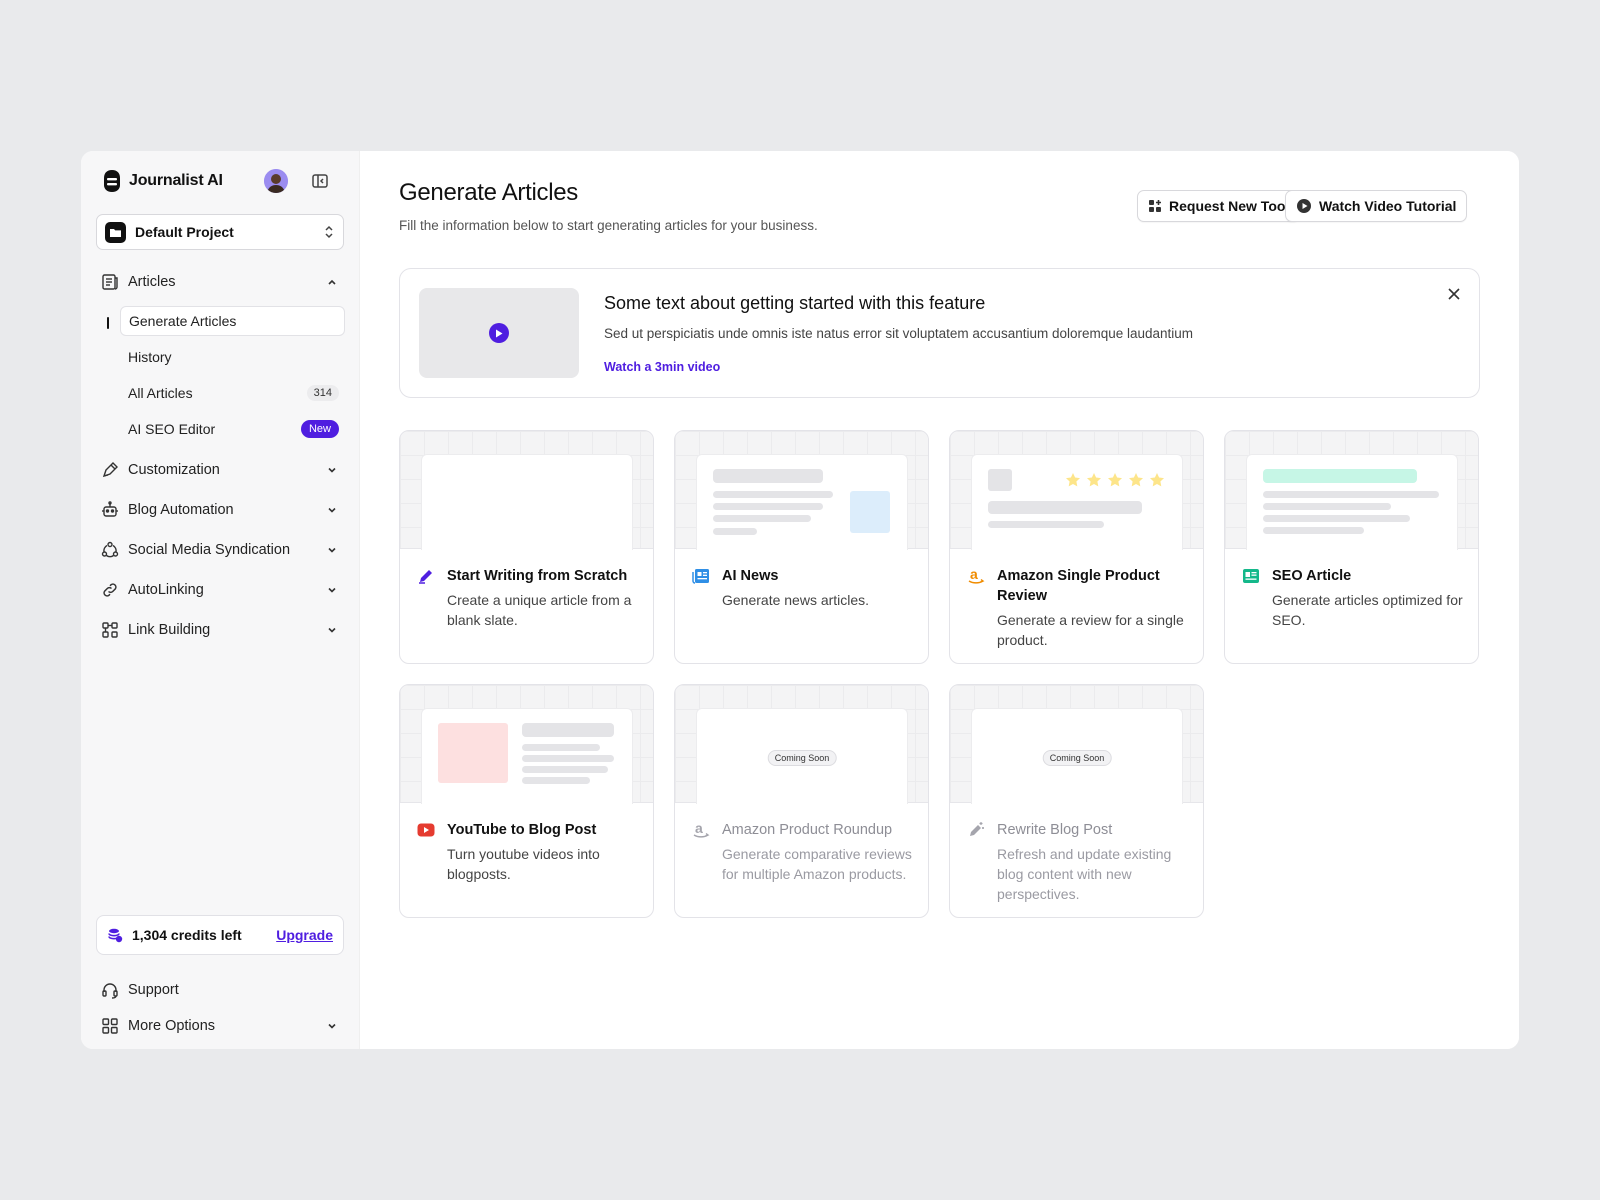 The height and width of the screenshot is (1200, 1600). I want to click on sub-label: Generate Articles, so click(183, 321).